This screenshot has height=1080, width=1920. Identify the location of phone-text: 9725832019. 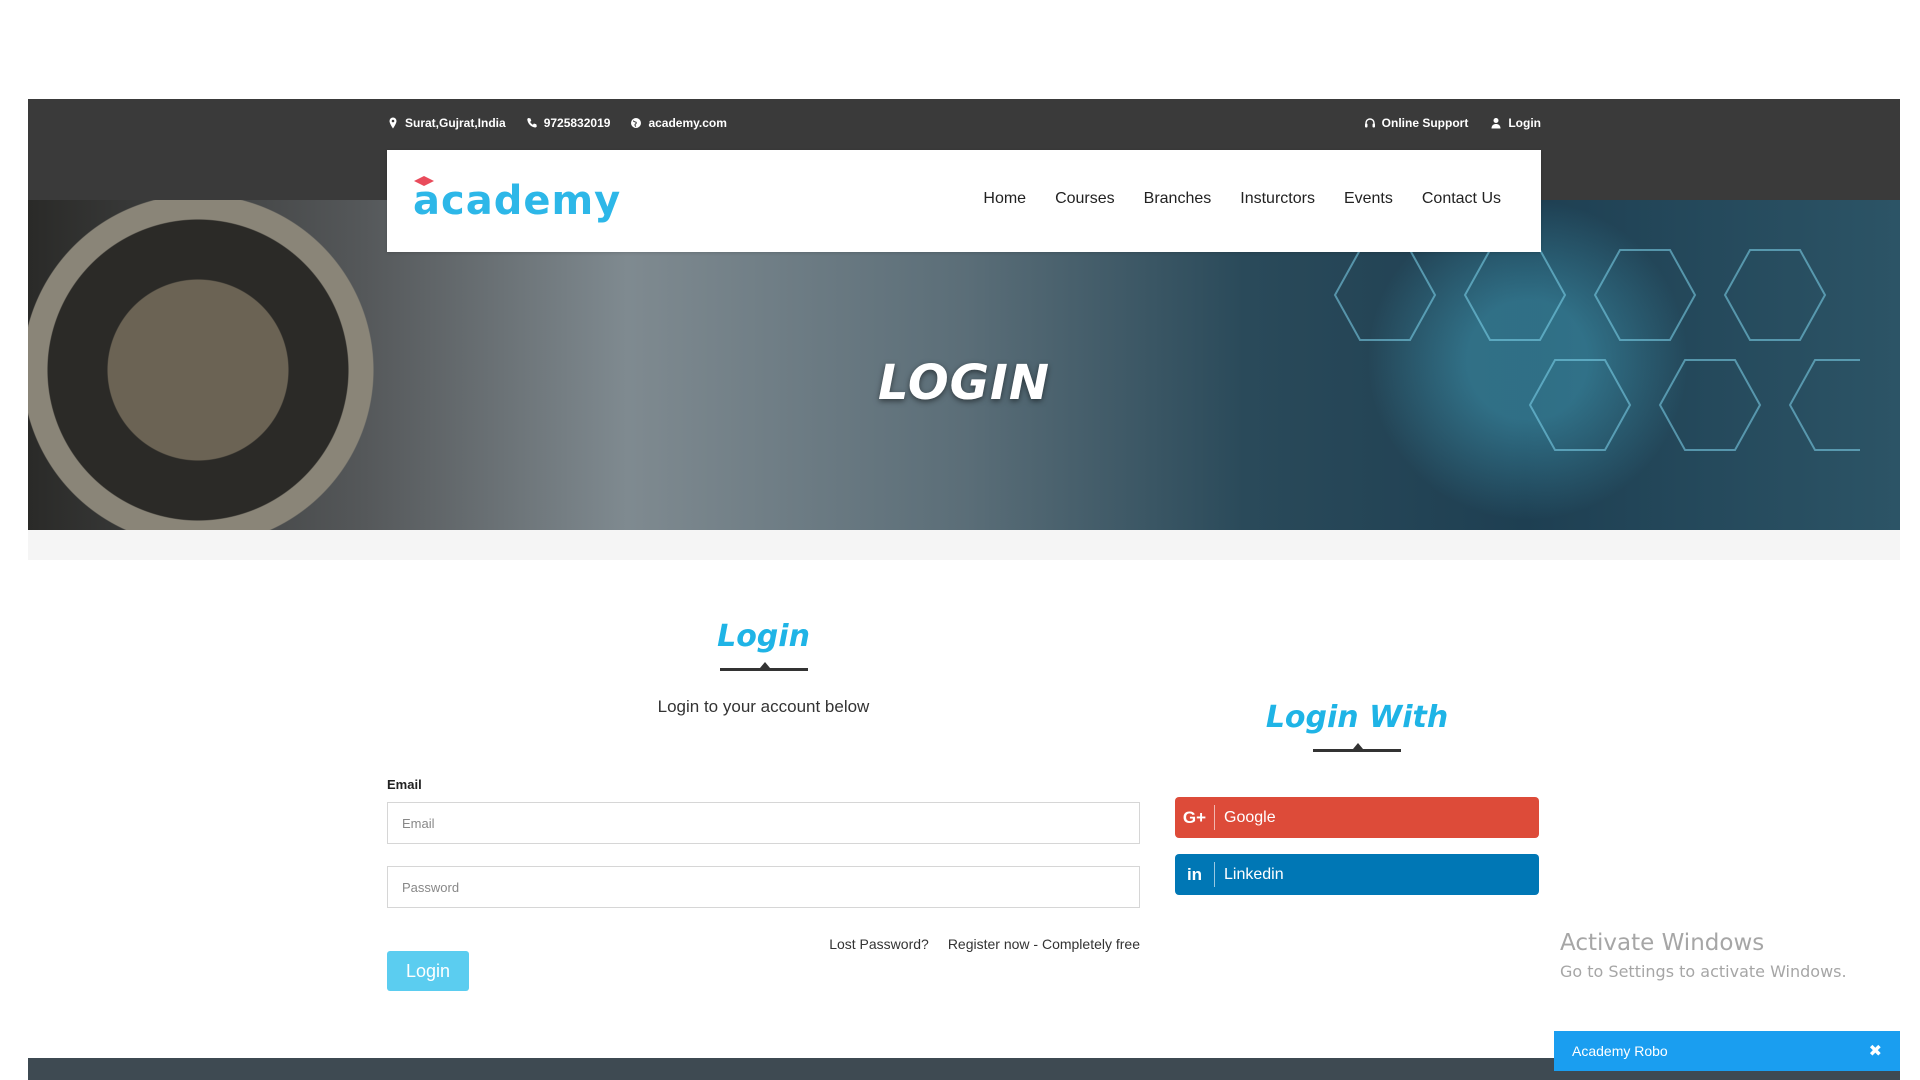
(577, 123).